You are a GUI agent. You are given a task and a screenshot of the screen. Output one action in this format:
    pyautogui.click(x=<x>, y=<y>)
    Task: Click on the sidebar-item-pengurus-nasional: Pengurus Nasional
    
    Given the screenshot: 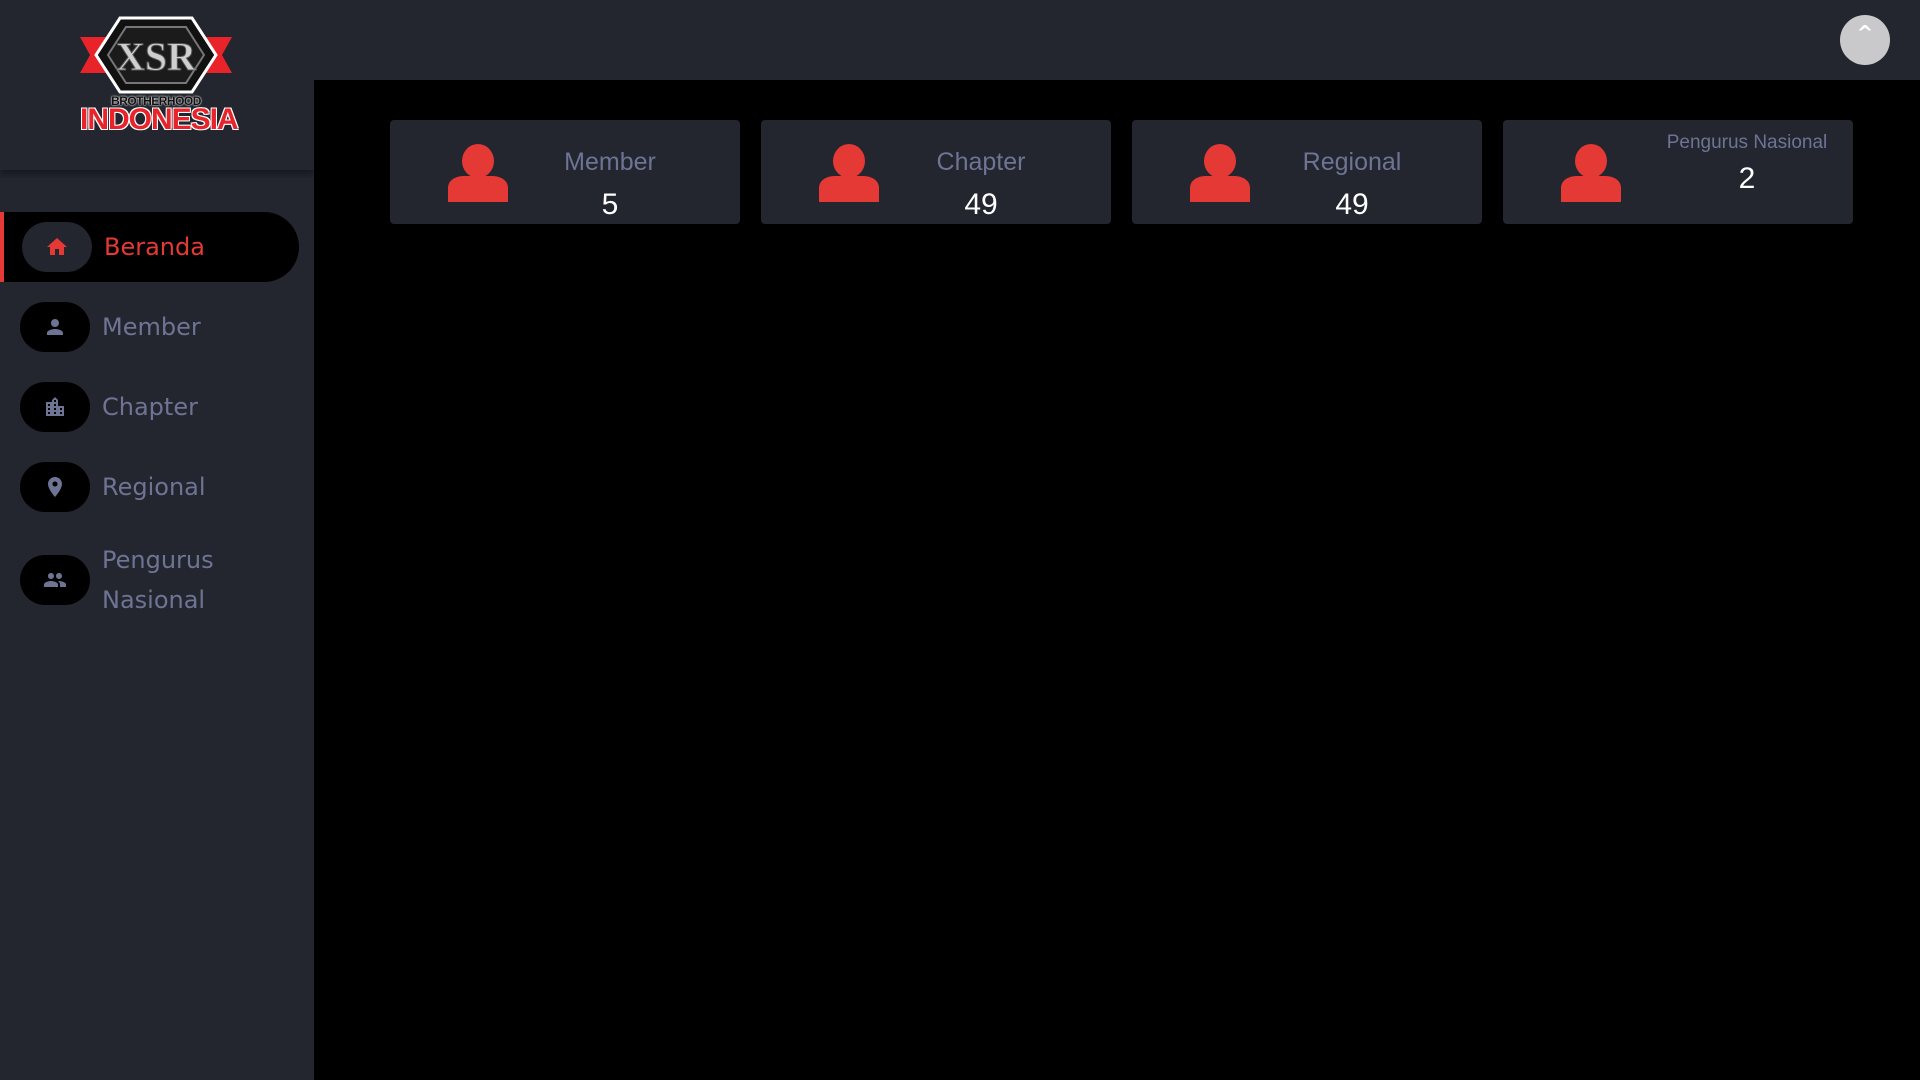 What is the action you would take?
    pyautogui.click(x=157, y=580)
    